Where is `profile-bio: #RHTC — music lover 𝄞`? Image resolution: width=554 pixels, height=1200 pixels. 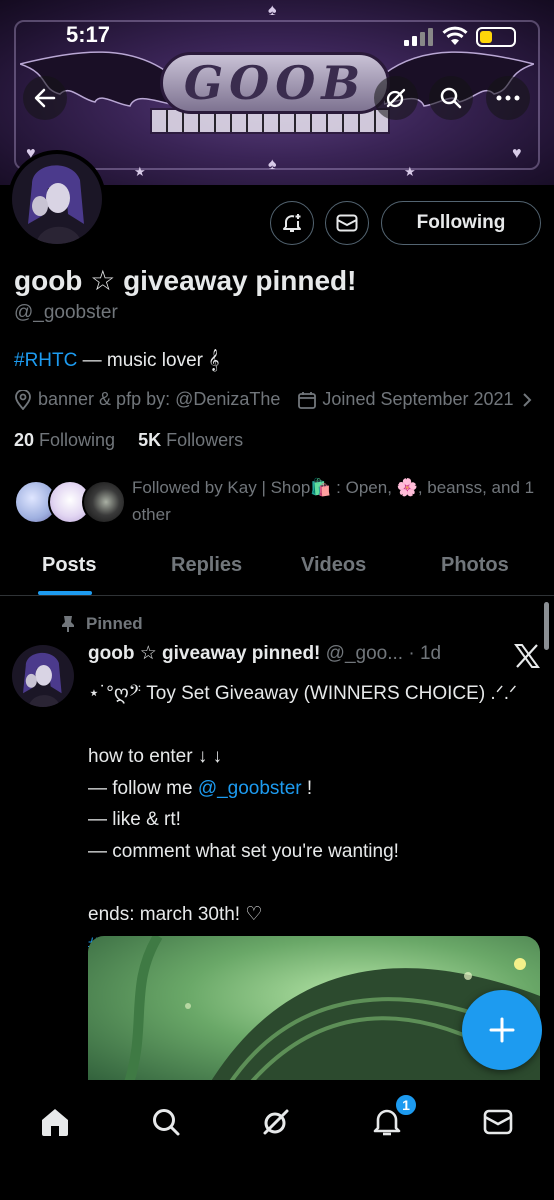 profile-bio: #RHTC — music lover 𝄞 is located at coordinates (117, 361).